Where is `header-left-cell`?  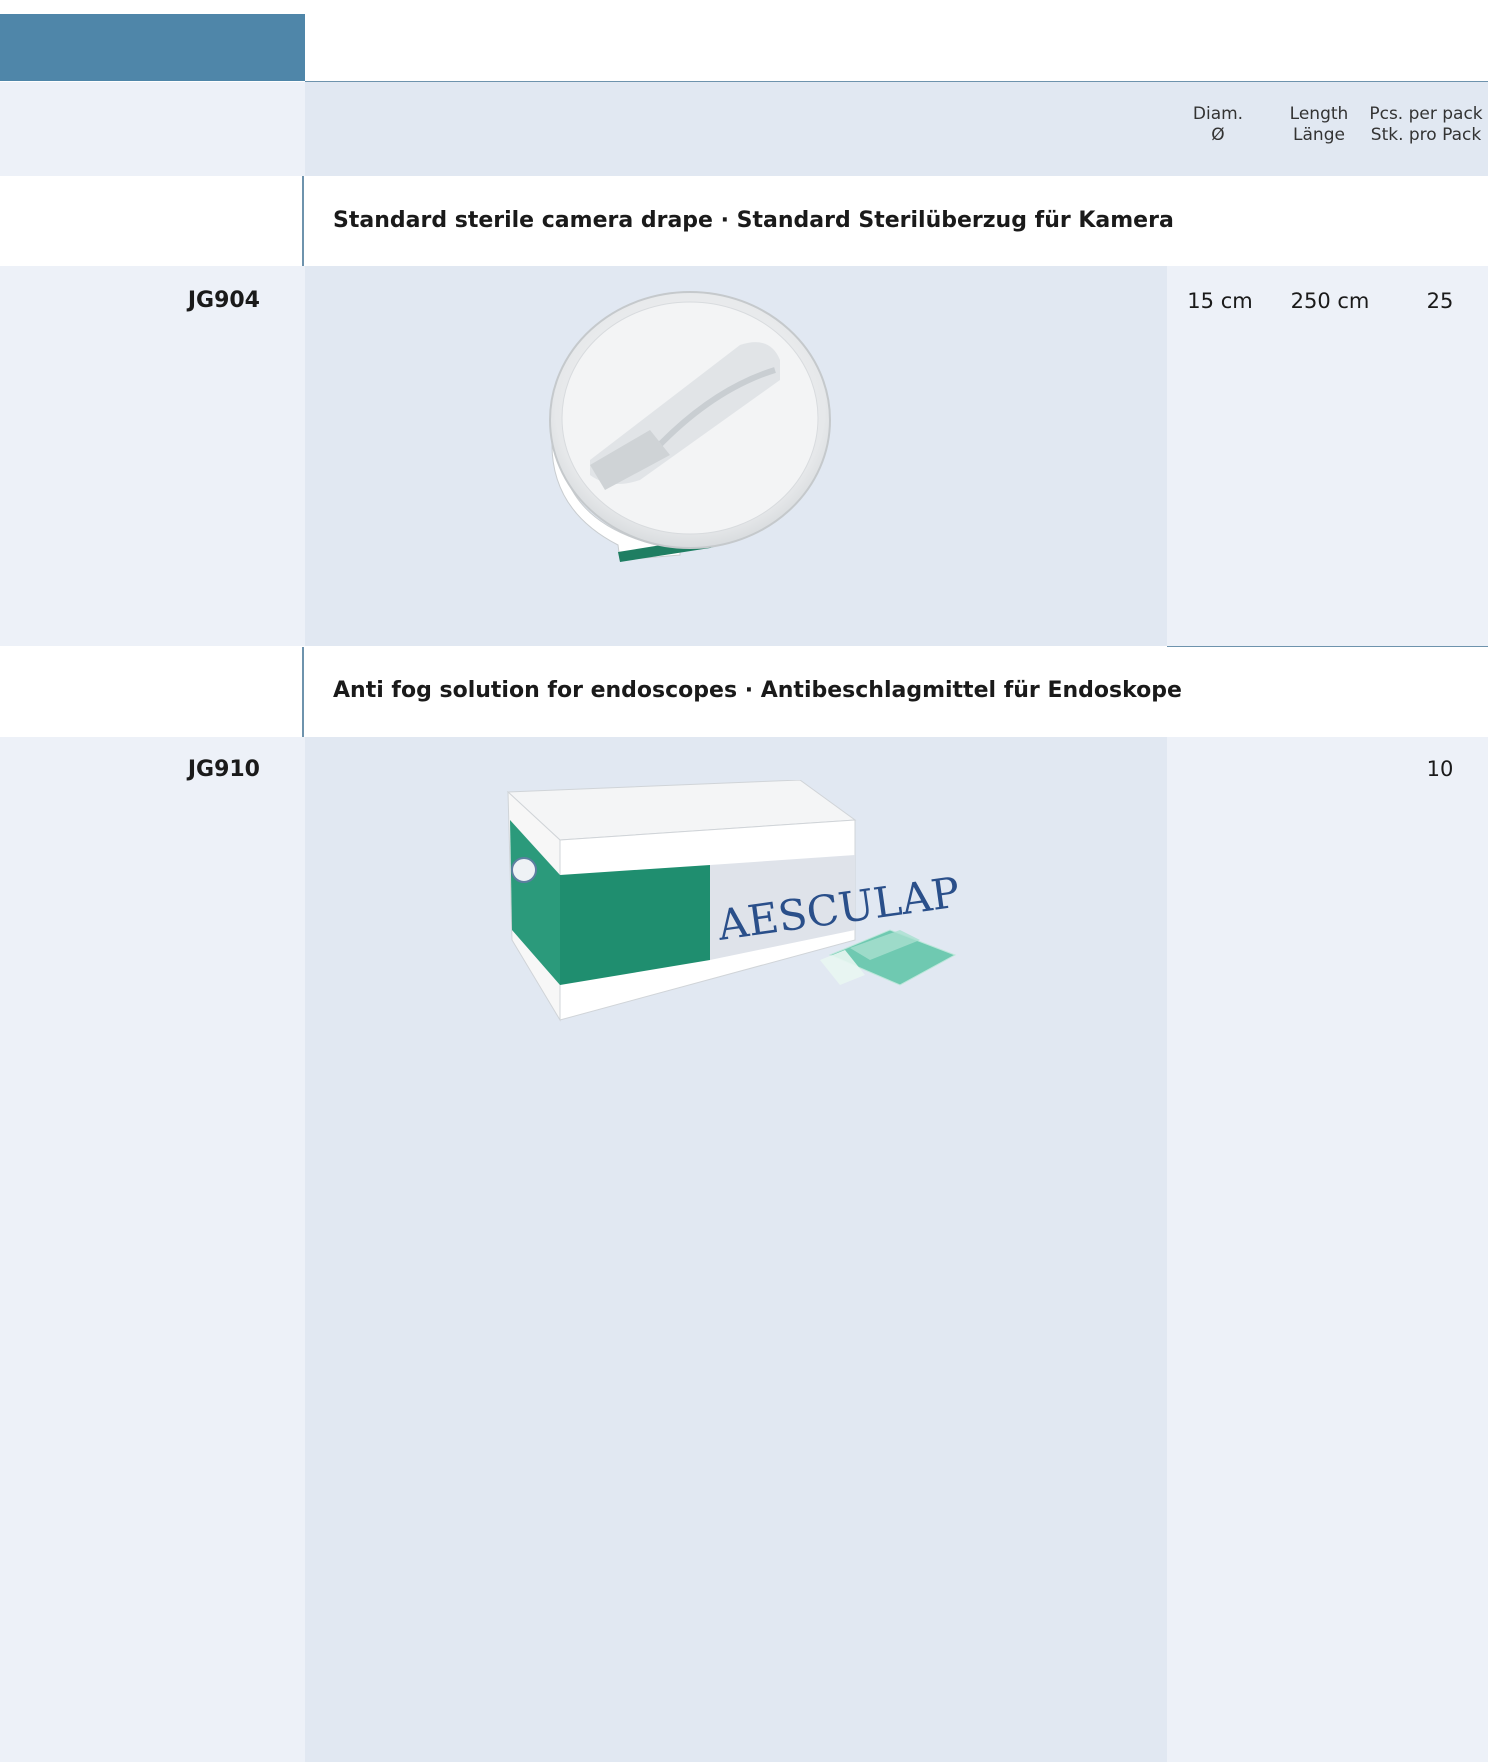 header-left-cell is located at coordinates (152, 129).